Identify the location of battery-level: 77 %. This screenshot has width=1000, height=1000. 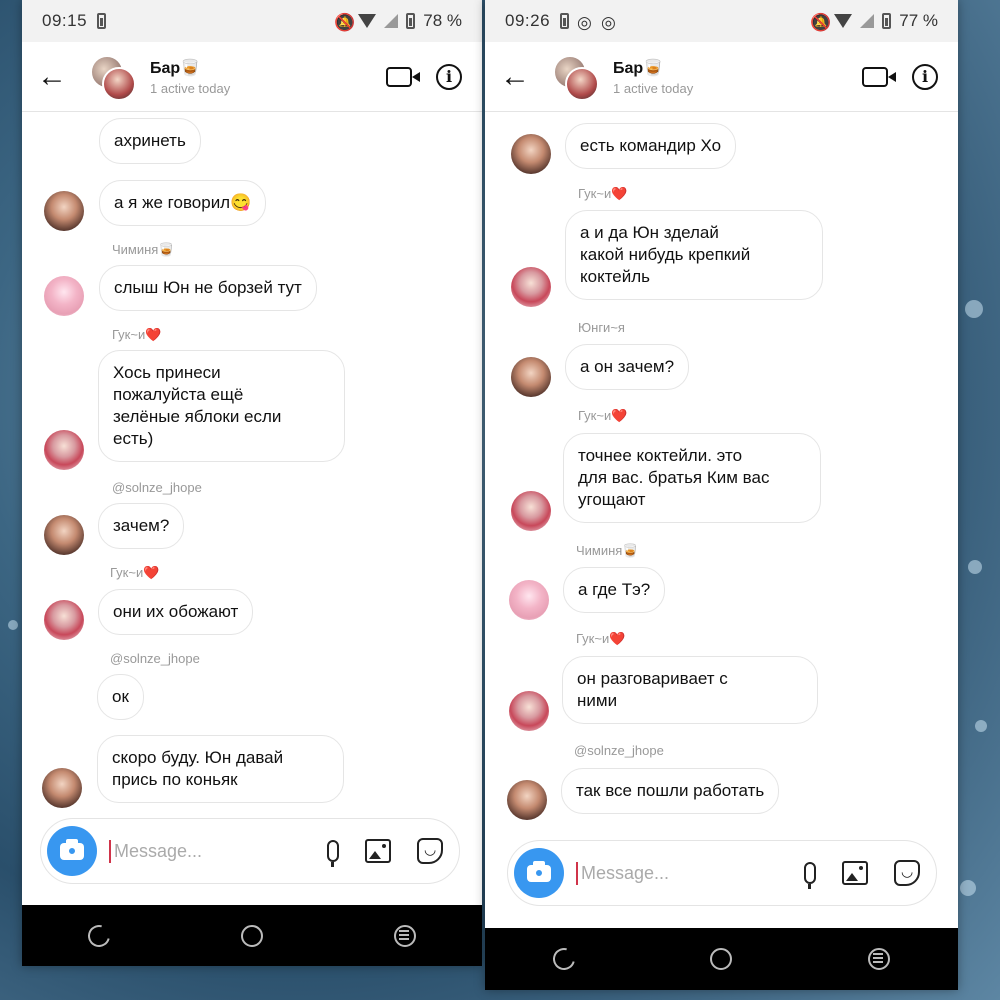
(918, 20).